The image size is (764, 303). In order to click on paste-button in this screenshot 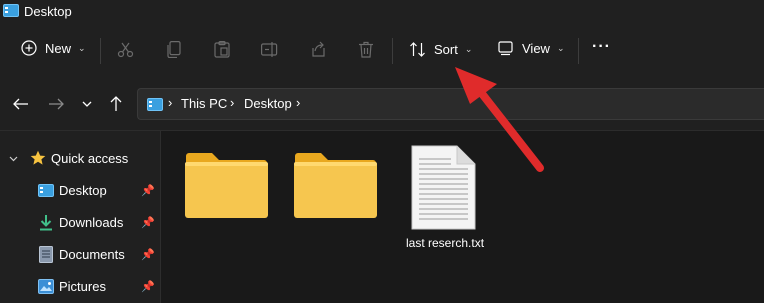, I will do `click(222, 49)`.